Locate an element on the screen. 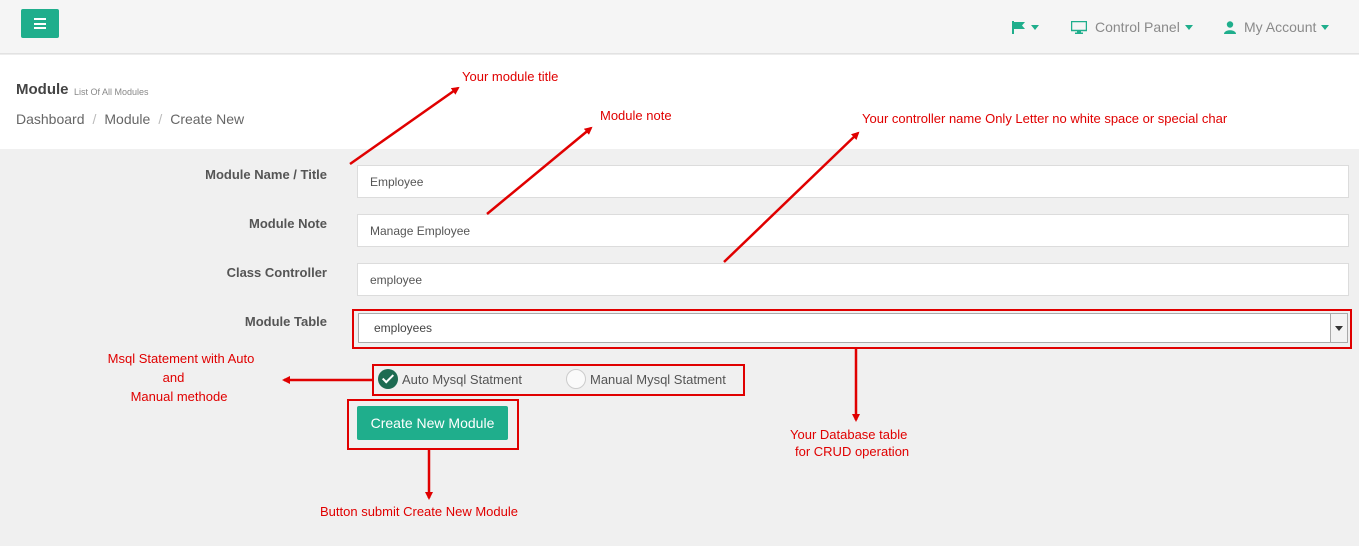  annotation-db-table-2: for CRUD operation is located at coordinates (852, 451).